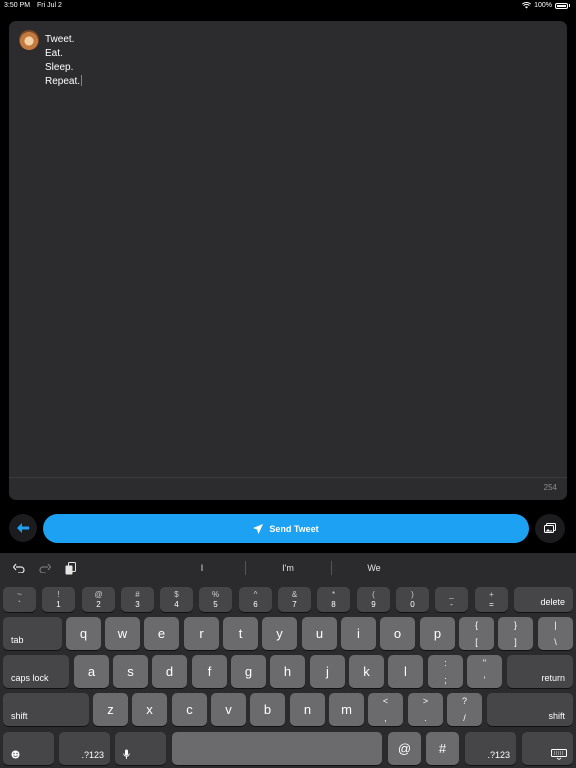 The image size is (576, 768). I want to click on avatar, so click(29, 40).